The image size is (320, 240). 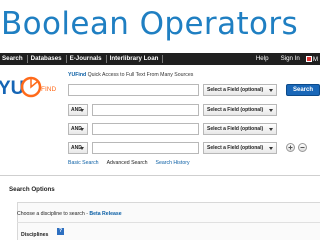 I want to click on search-options-header: Search Options, so click(x=32, y=189).